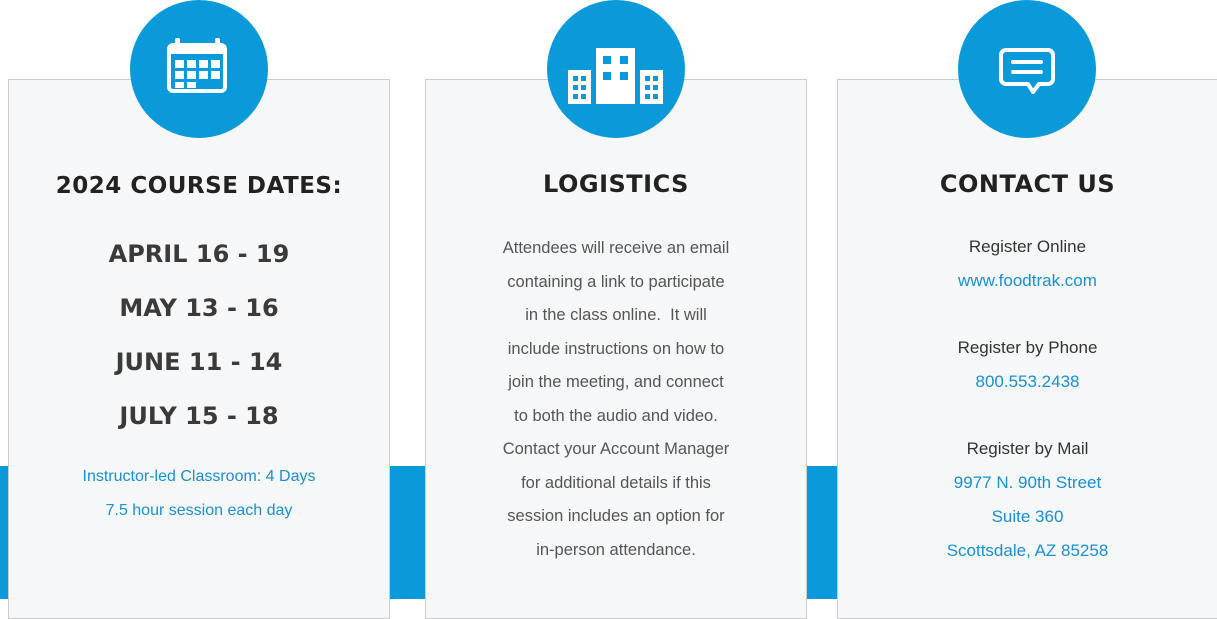 The width and height of the screenshot is (1217, 619). I want to click on calendar-icon, so click(197, 65).